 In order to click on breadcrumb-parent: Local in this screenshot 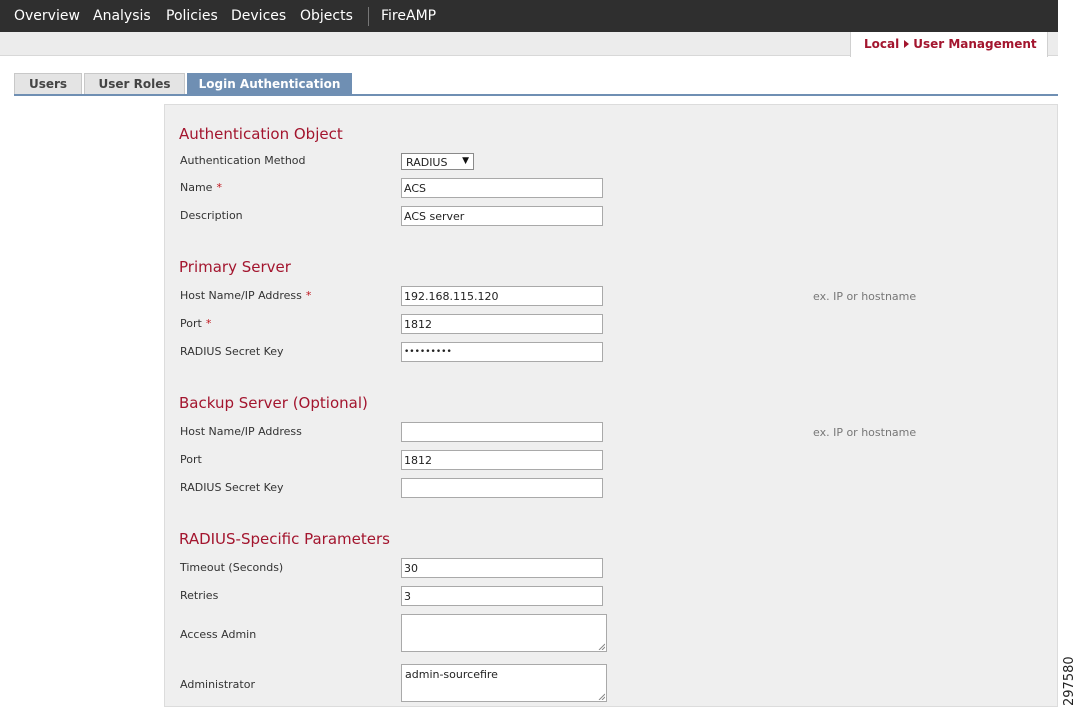, I will do `click(881, 44)`.